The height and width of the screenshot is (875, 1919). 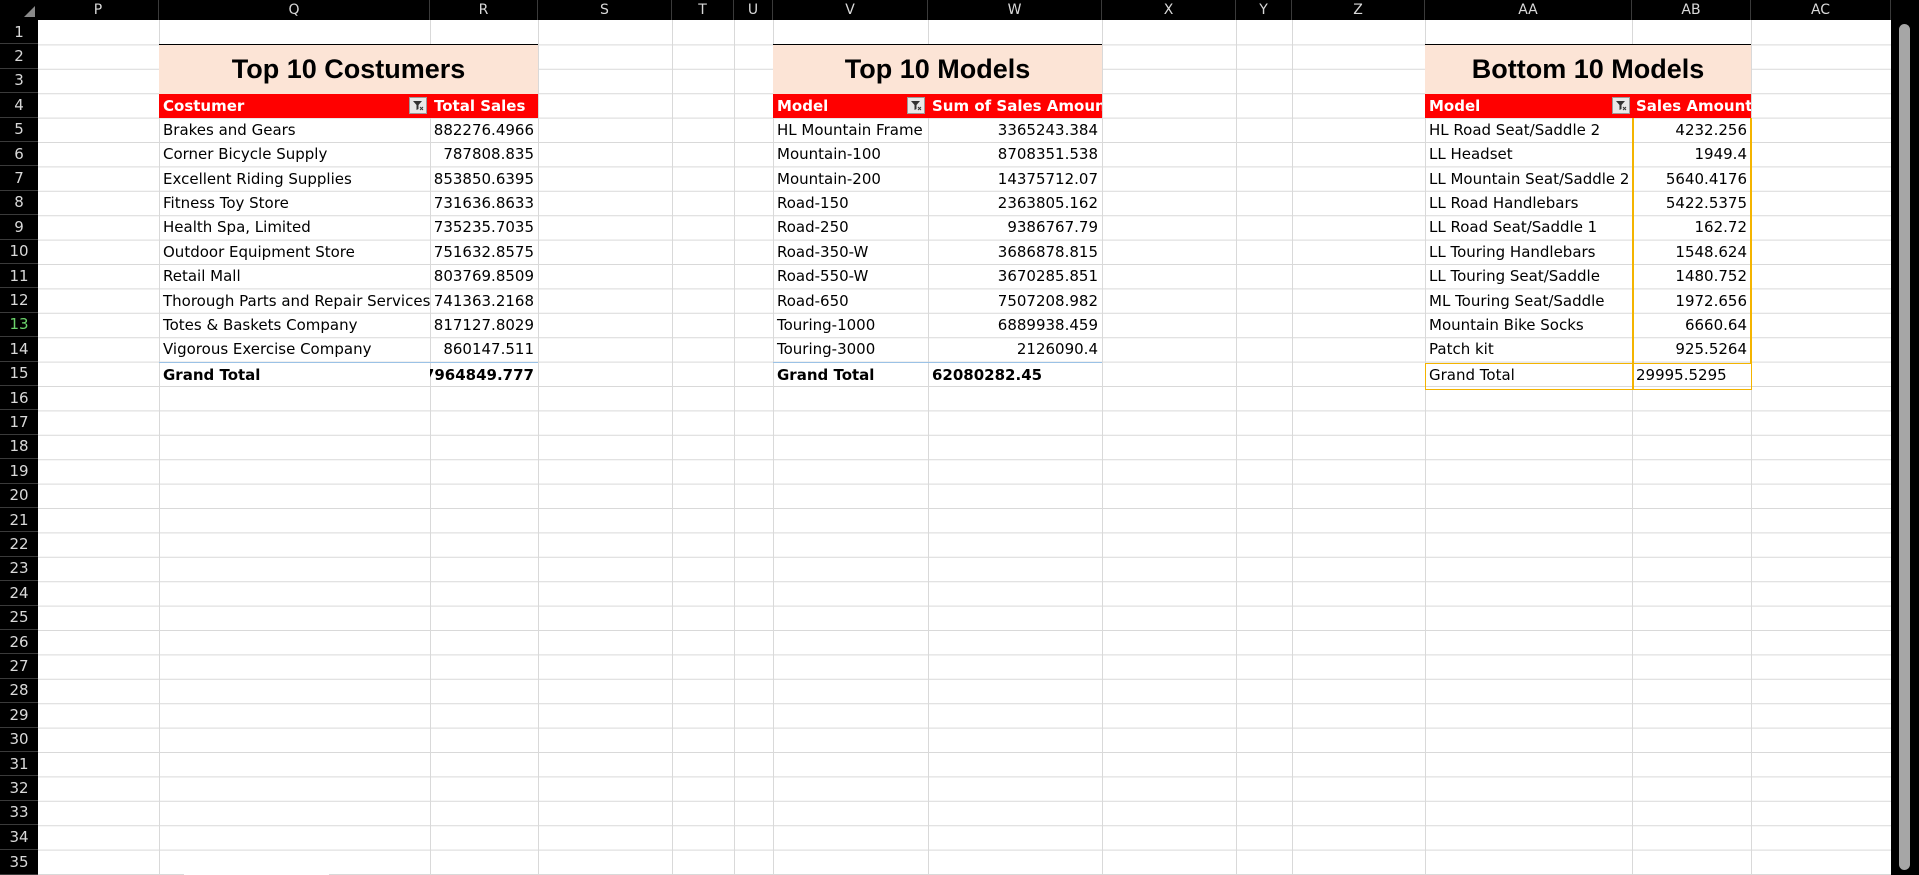 I want to click on row-label: Road-250, so click(x=850, y=227).